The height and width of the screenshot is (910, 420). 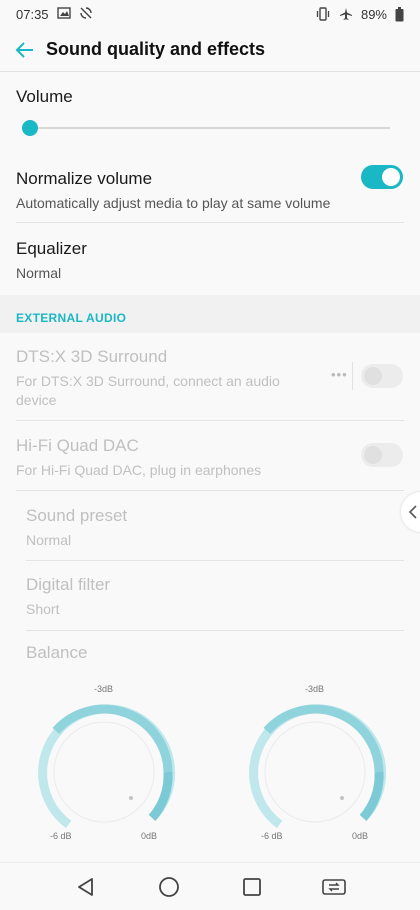 What do you see at coordinates (210, 97) in the screenshot?
I see `volume-setting: Volume` at bounding box center [210, 97].